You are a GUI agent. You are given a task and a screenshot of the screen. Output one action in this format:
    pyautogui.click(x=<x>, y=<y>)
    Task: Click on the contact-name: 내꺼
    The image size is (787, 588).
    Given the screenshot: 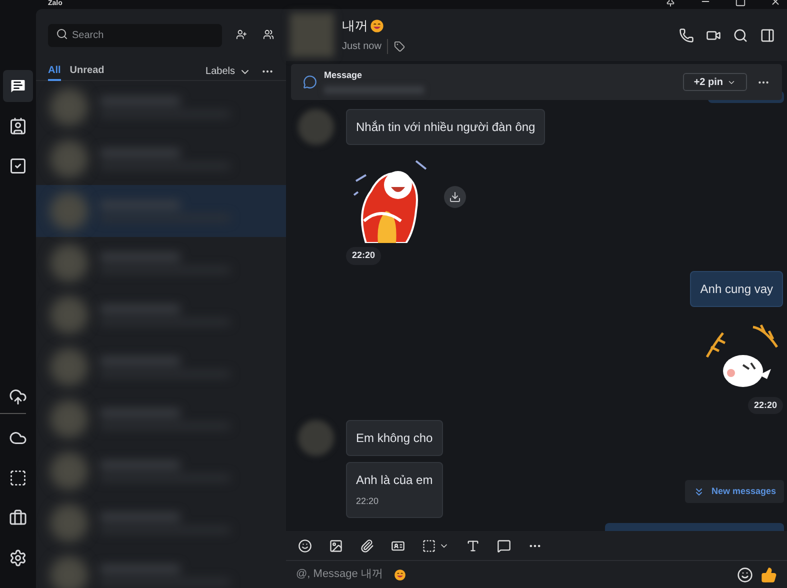 What is the action you would take?
    pyautogui.click(x=355, y=25)
    